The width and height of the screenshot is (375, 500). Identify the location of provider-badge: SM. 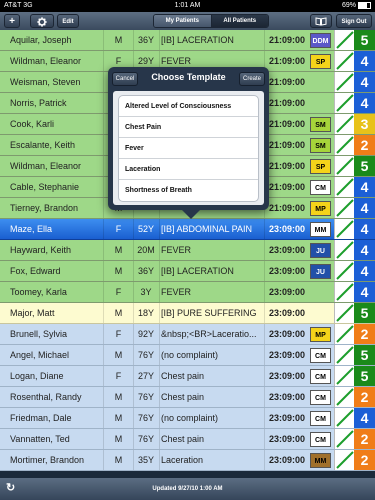
(320, 124).